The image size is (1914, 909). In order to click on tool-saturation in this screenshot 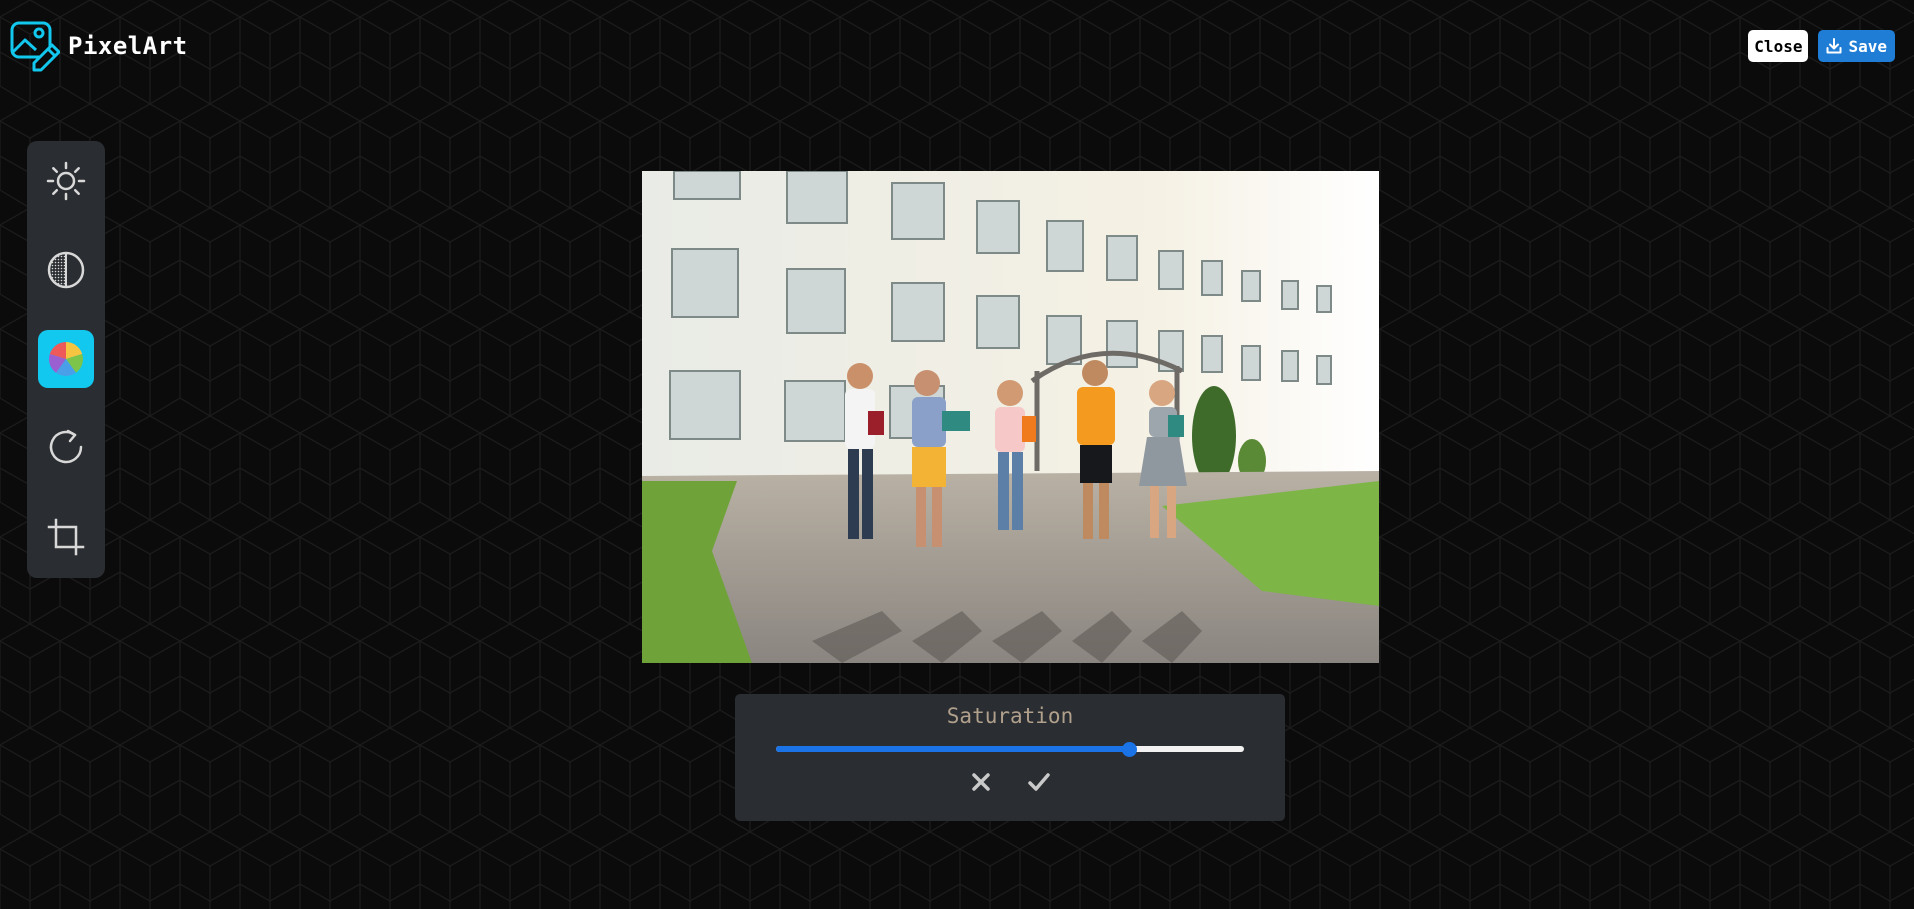, I will do `click(66, 359)`.